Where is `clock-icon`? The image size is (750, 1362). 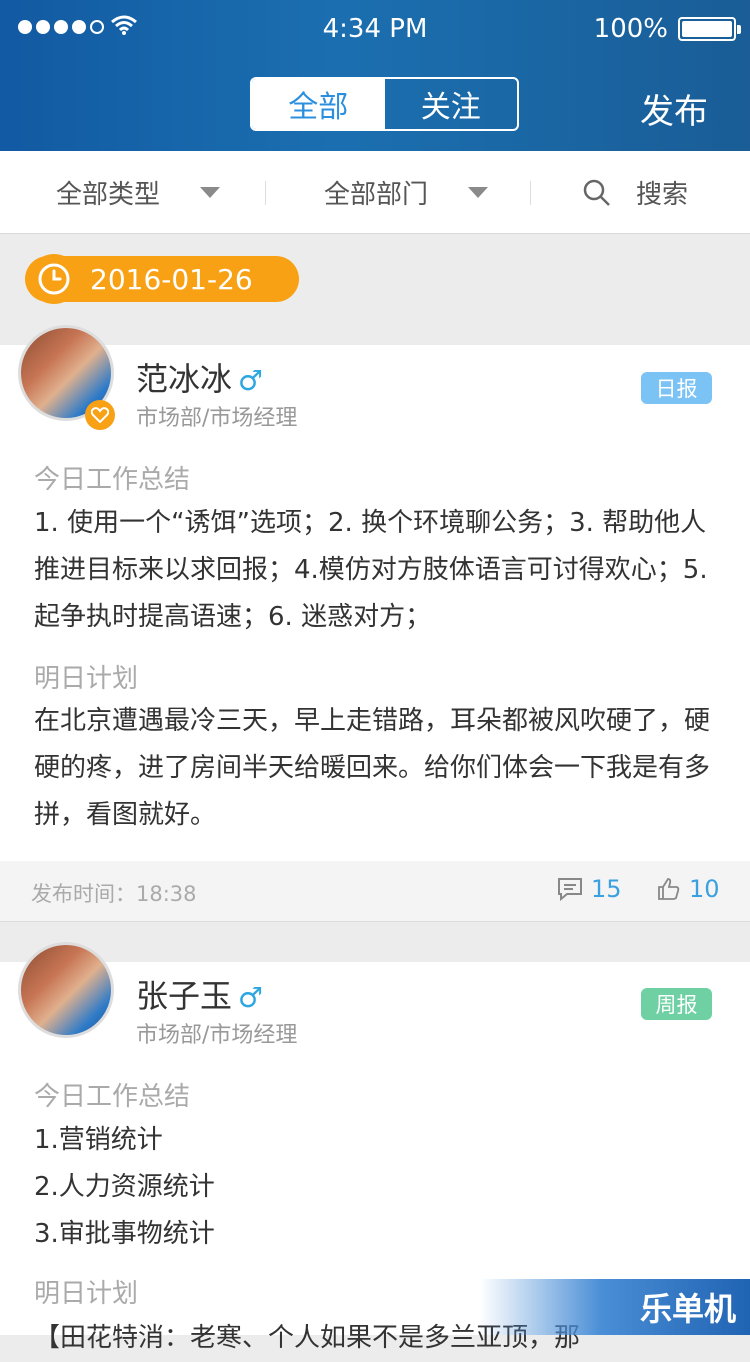 clock-icon is located at coordinates (54, 279).